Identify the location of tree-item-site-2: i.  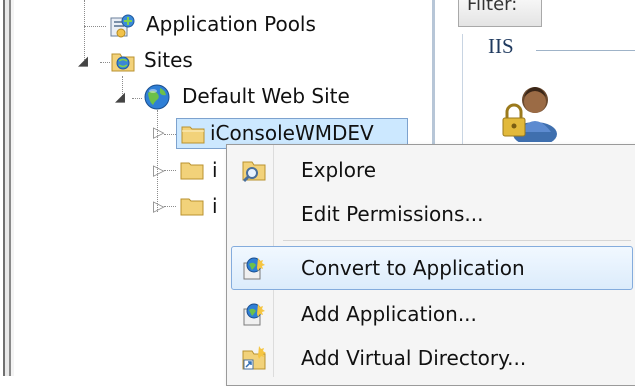
(215, 170).